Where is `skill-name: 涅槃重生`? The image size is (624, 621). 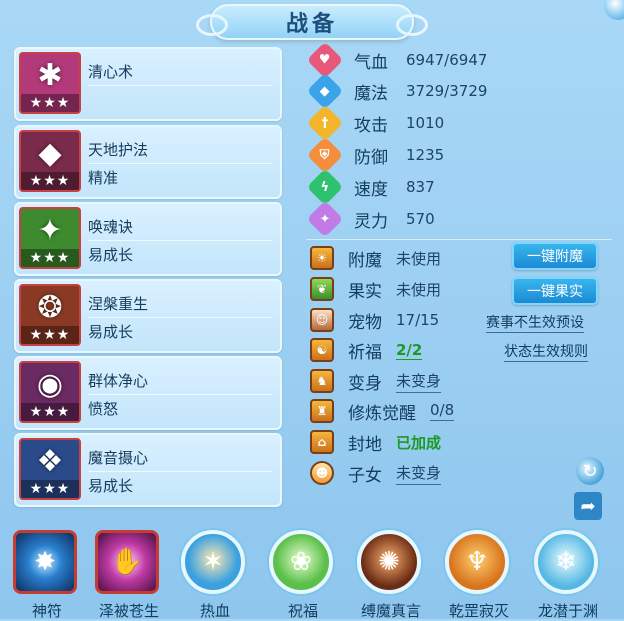
skill-name: 涅槃重生 is located at coordinates (118, 304).